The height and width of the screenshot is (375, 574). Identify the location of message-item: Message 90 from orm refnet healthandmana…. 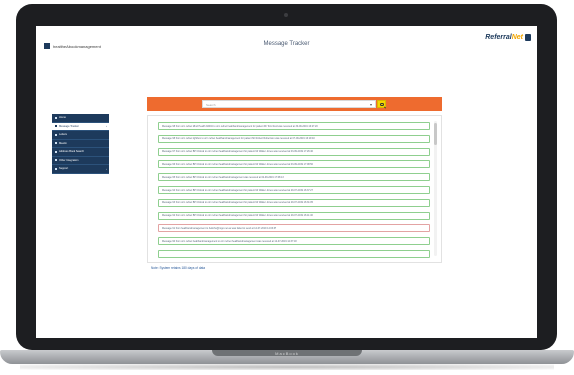
(294, 241).